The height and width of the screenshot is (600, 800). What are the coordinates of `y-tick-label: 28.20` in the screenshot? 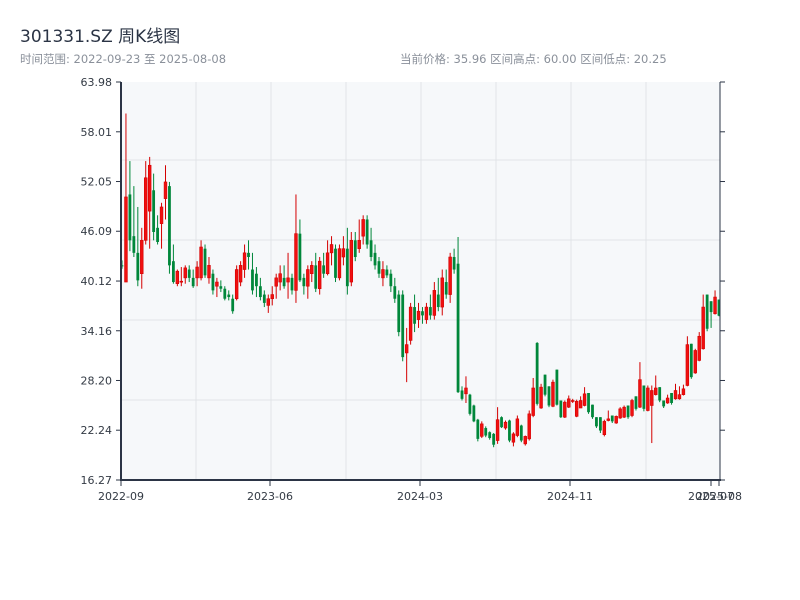 It's located at (97, 380).